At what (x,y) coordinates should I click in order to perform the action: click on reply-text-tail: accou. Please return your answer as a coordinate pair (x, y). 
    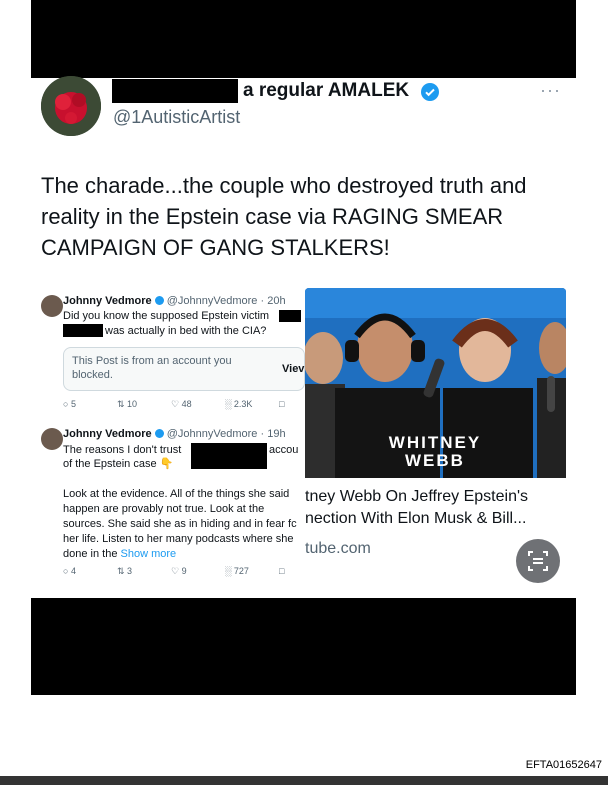
    Looking at the image, I should click on (284, 450).